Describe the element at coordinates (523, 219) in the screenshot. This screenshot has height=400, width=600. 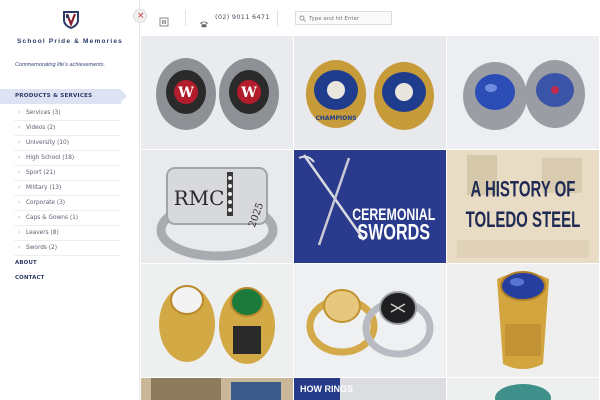
I see `tile-heading-line2: TOLEDO STEEL` at that location.